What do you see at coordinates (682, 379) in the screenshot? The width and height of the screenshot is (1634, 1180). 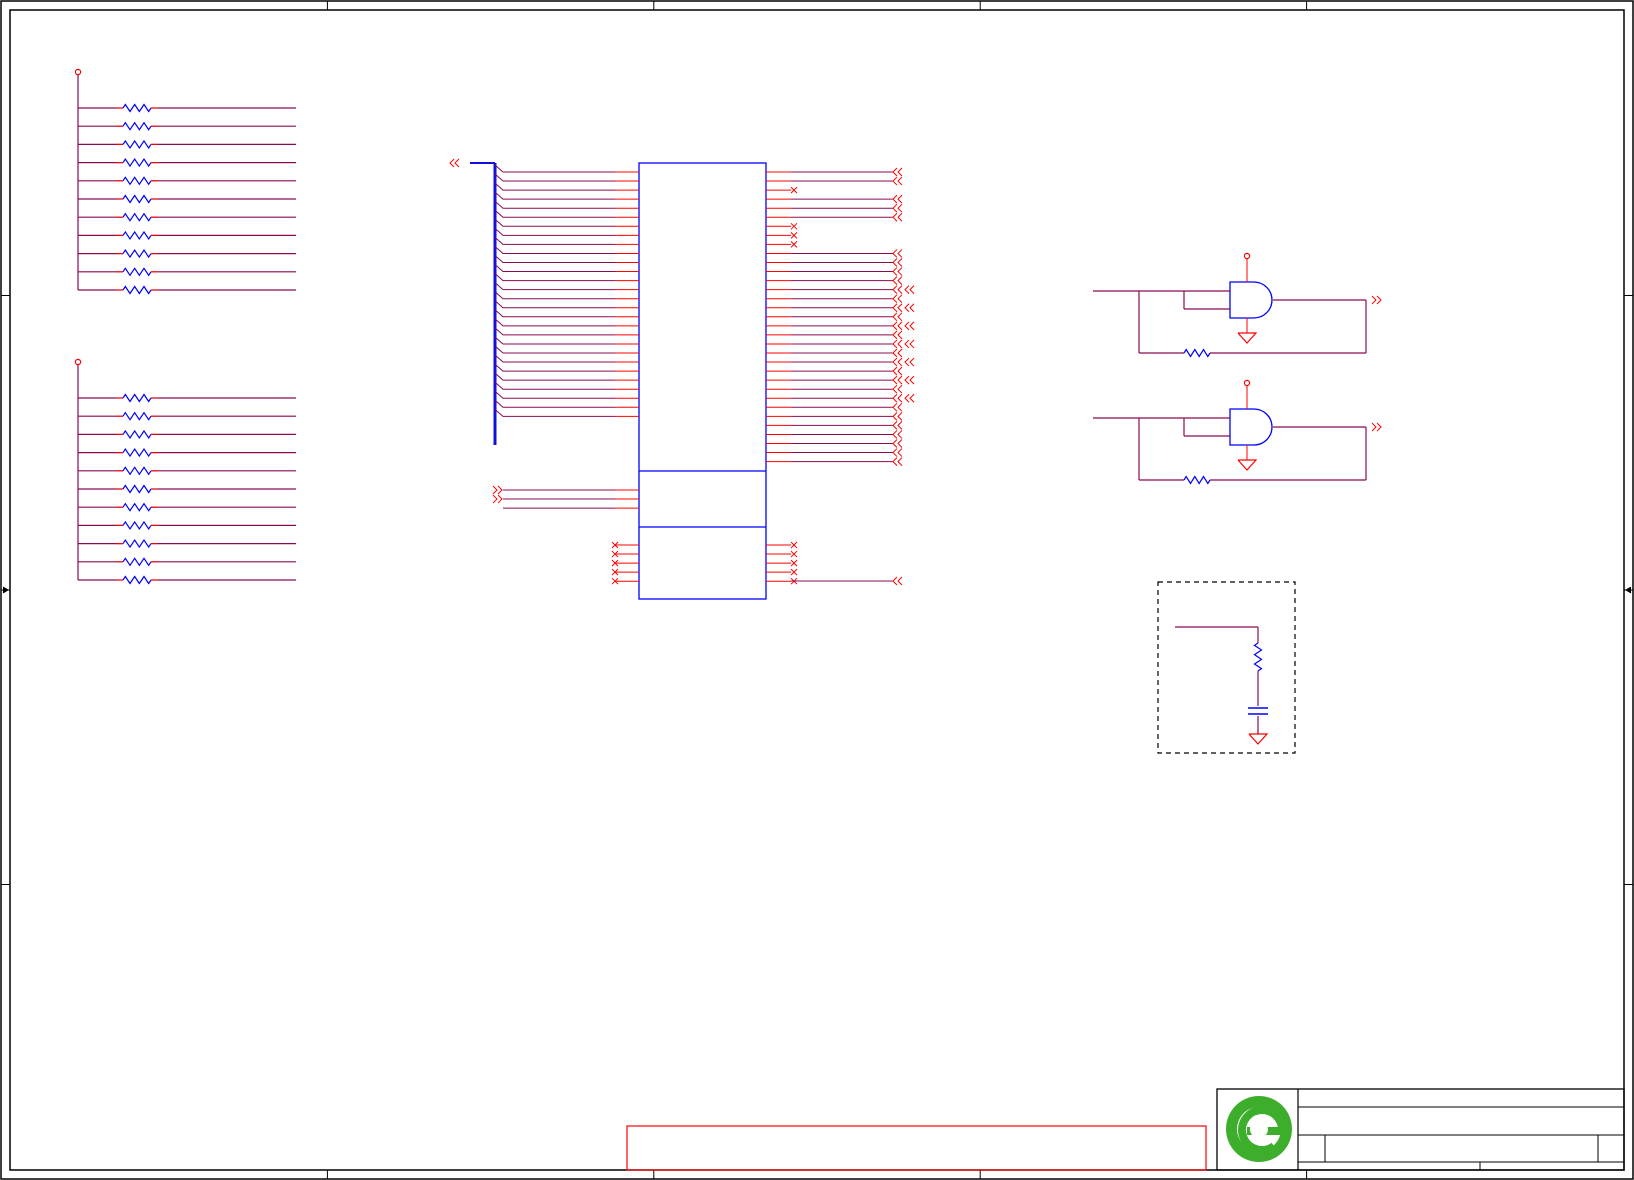 I see `main-connector-ic` at bounding box center [682, 379].